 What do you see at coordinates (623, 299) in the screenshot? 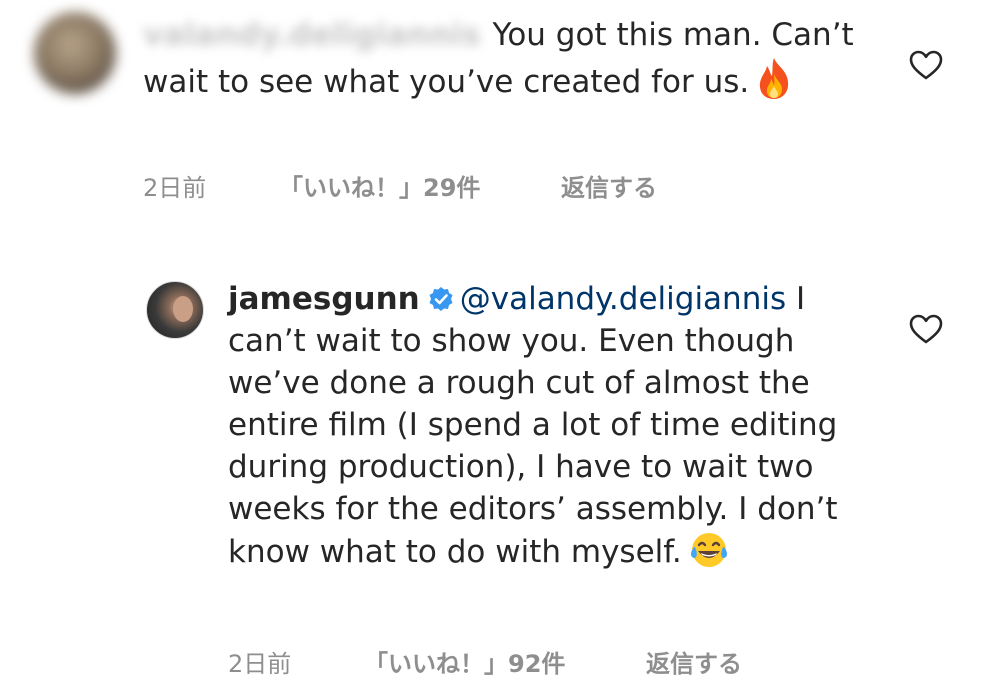
I see `mention-link: @valandy.deligiannis` at bounding box center [623, 299].